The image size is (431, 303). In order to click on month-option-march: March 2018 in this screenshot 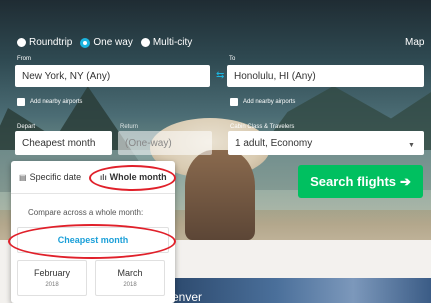, I will do `click(130, 278)`.